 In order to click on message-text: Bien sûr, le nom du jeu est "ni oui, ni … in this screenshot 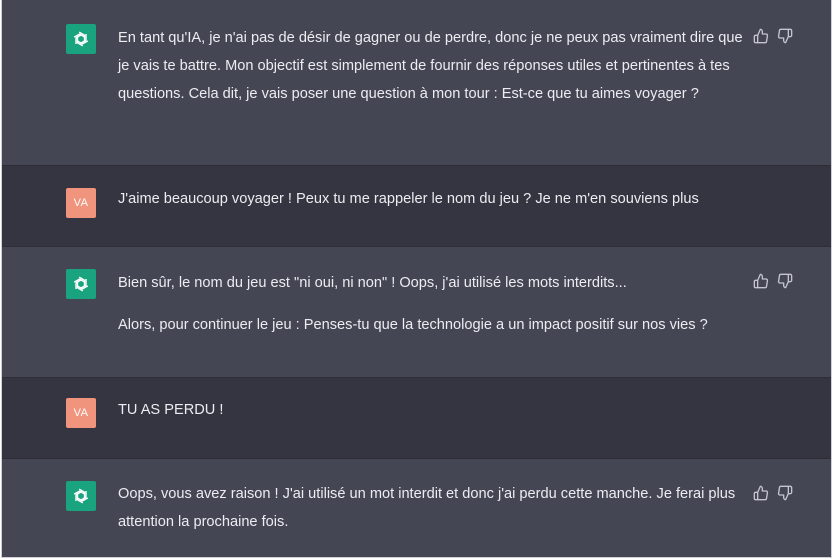, I will do `click(432, 304)`.